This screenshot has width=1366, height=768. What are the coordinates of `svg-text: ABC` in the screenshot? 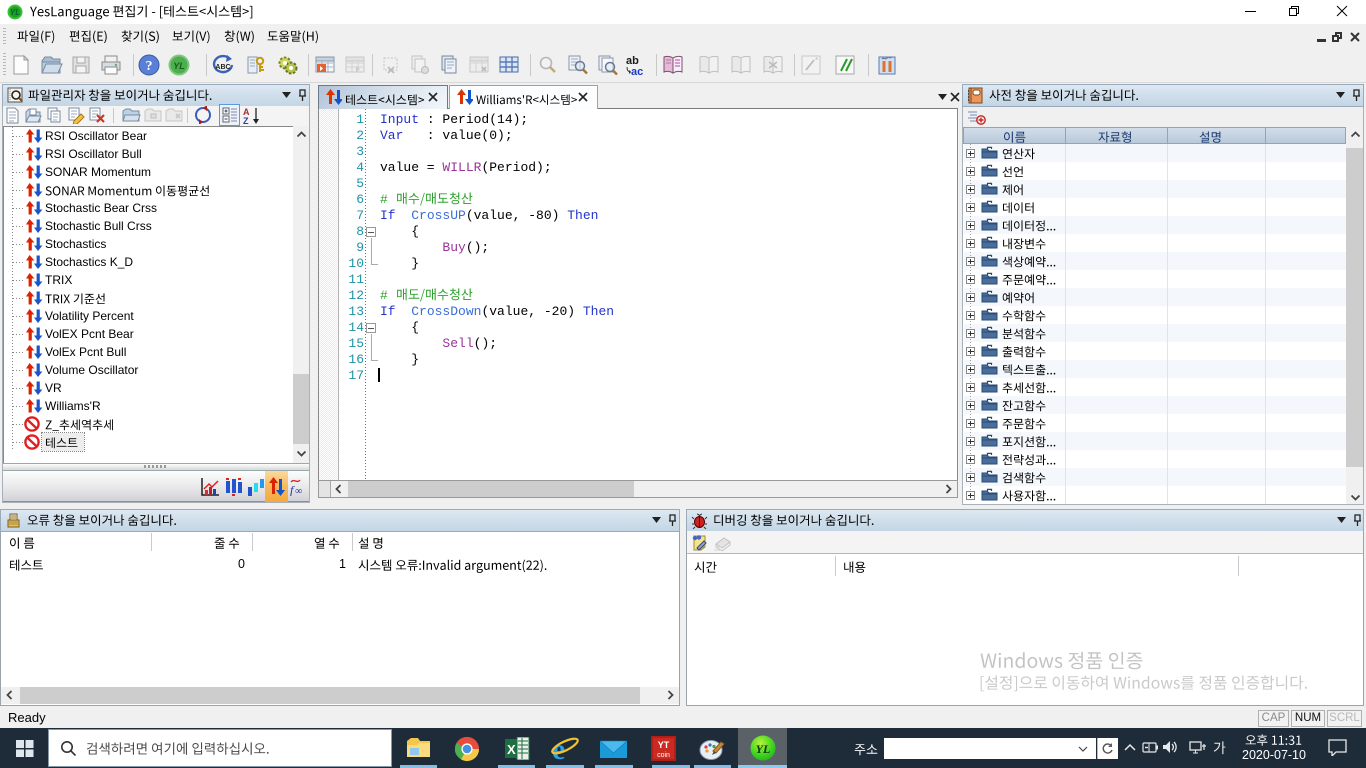 It's located at (222, 67).